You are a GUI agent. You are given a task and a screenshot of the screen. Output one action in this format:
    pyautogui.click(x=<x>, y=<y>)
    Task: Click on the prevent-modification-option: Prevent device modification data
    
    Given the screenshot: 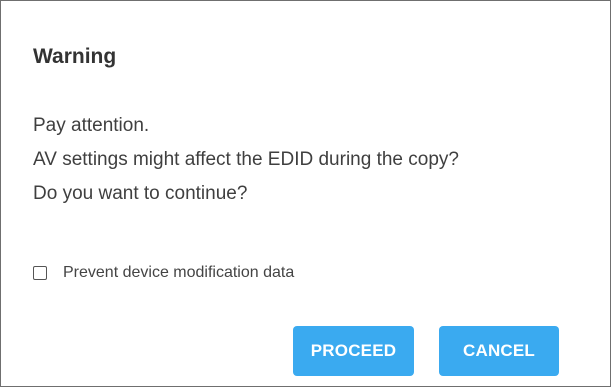 What is the action you would take?
    pyautogui.click(x=163, y=273)
    